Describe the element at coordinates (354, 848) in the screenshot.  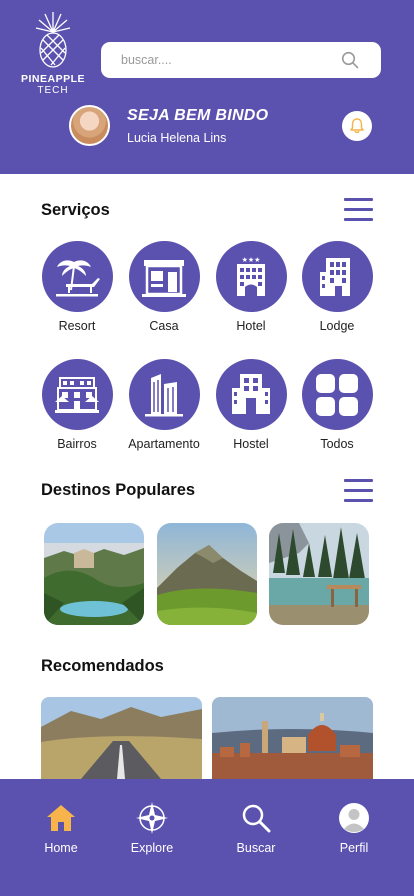
I see `nav-label: Perfil` at that location.